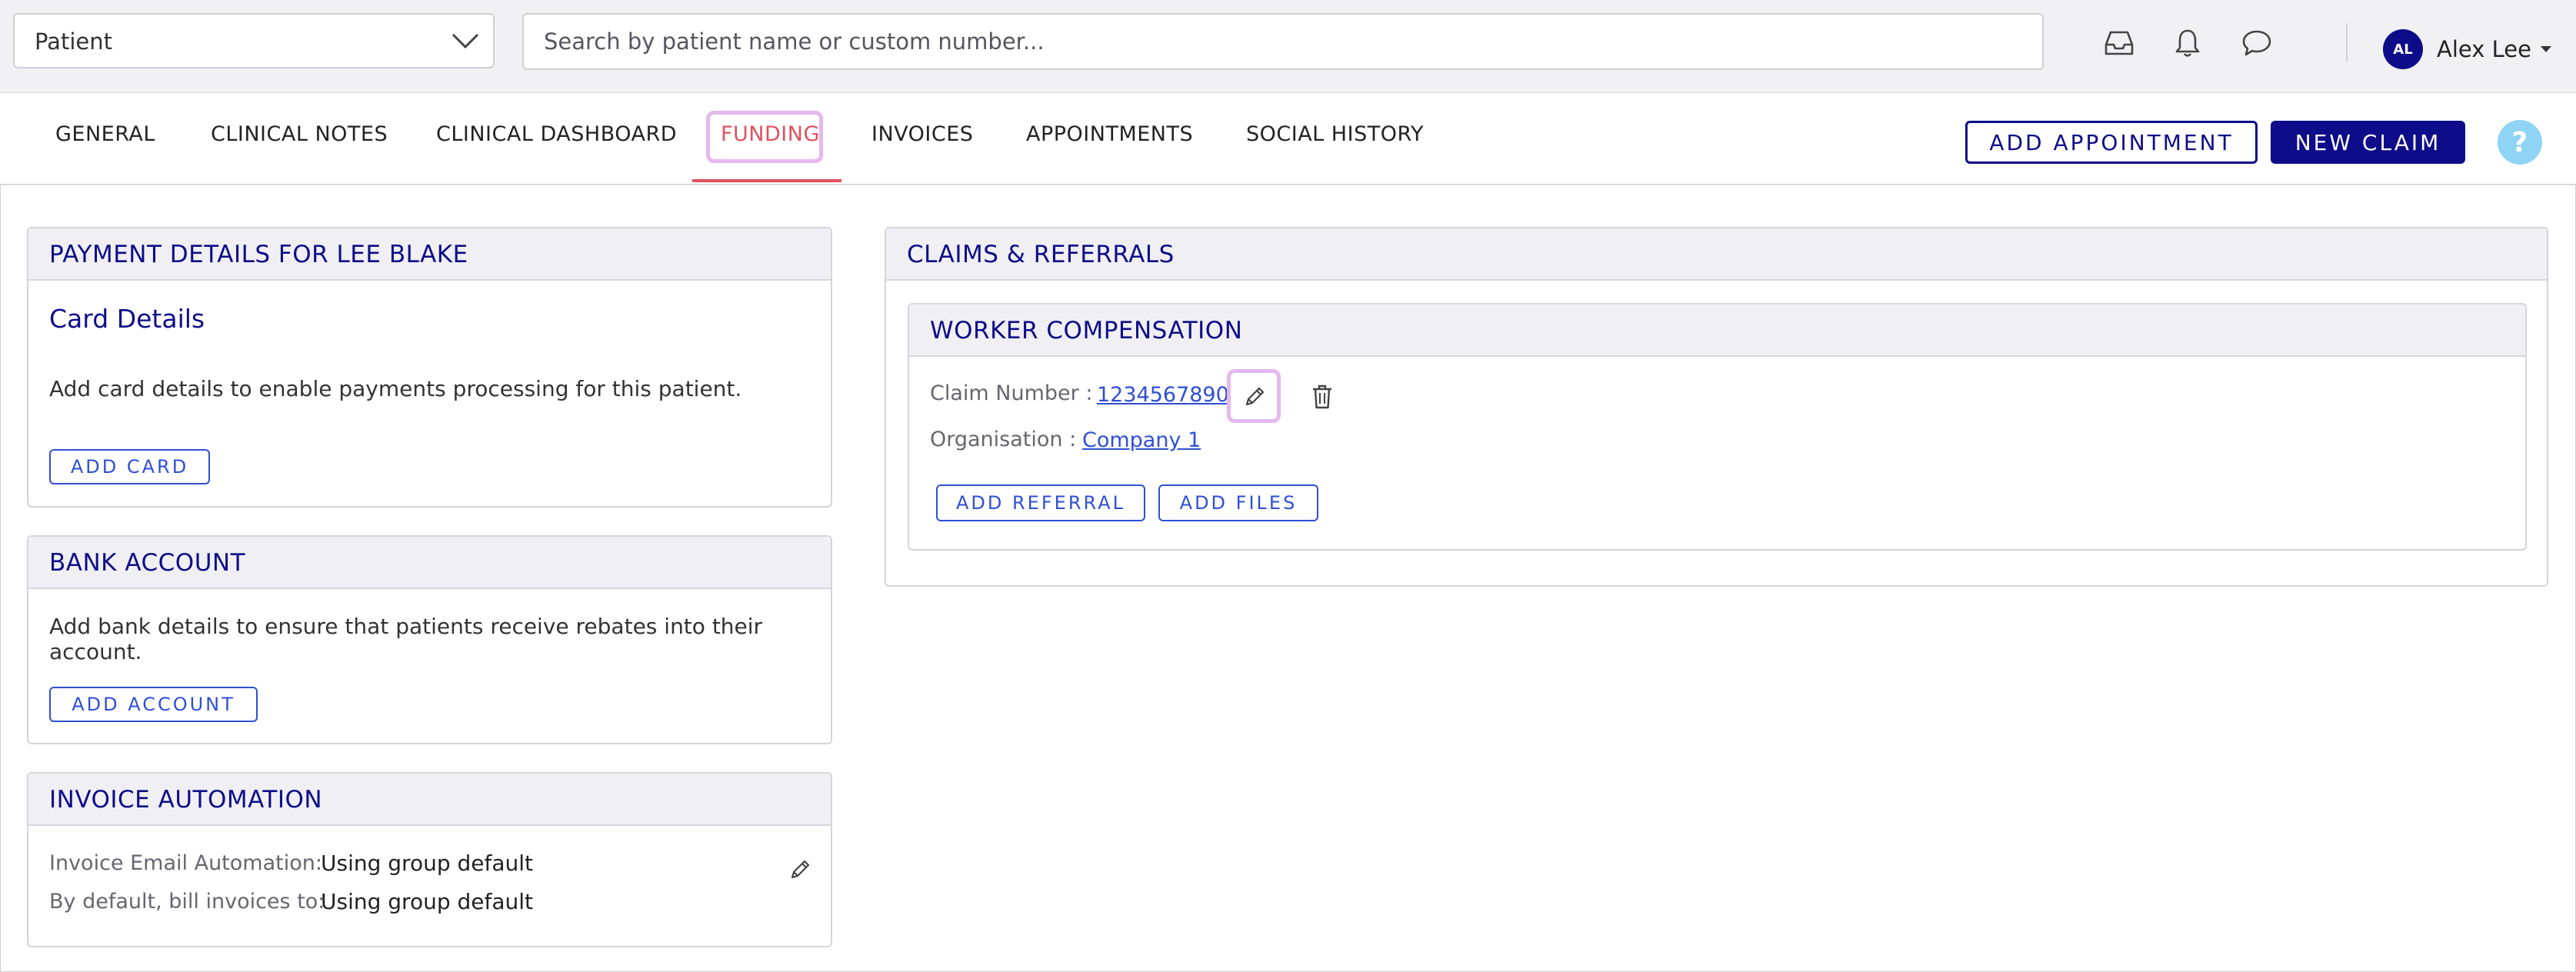  Describe the element at coordinates (1716, 254) in the screenshot. I see `panel-header: CLAIMS & REFERRALS` at that location.